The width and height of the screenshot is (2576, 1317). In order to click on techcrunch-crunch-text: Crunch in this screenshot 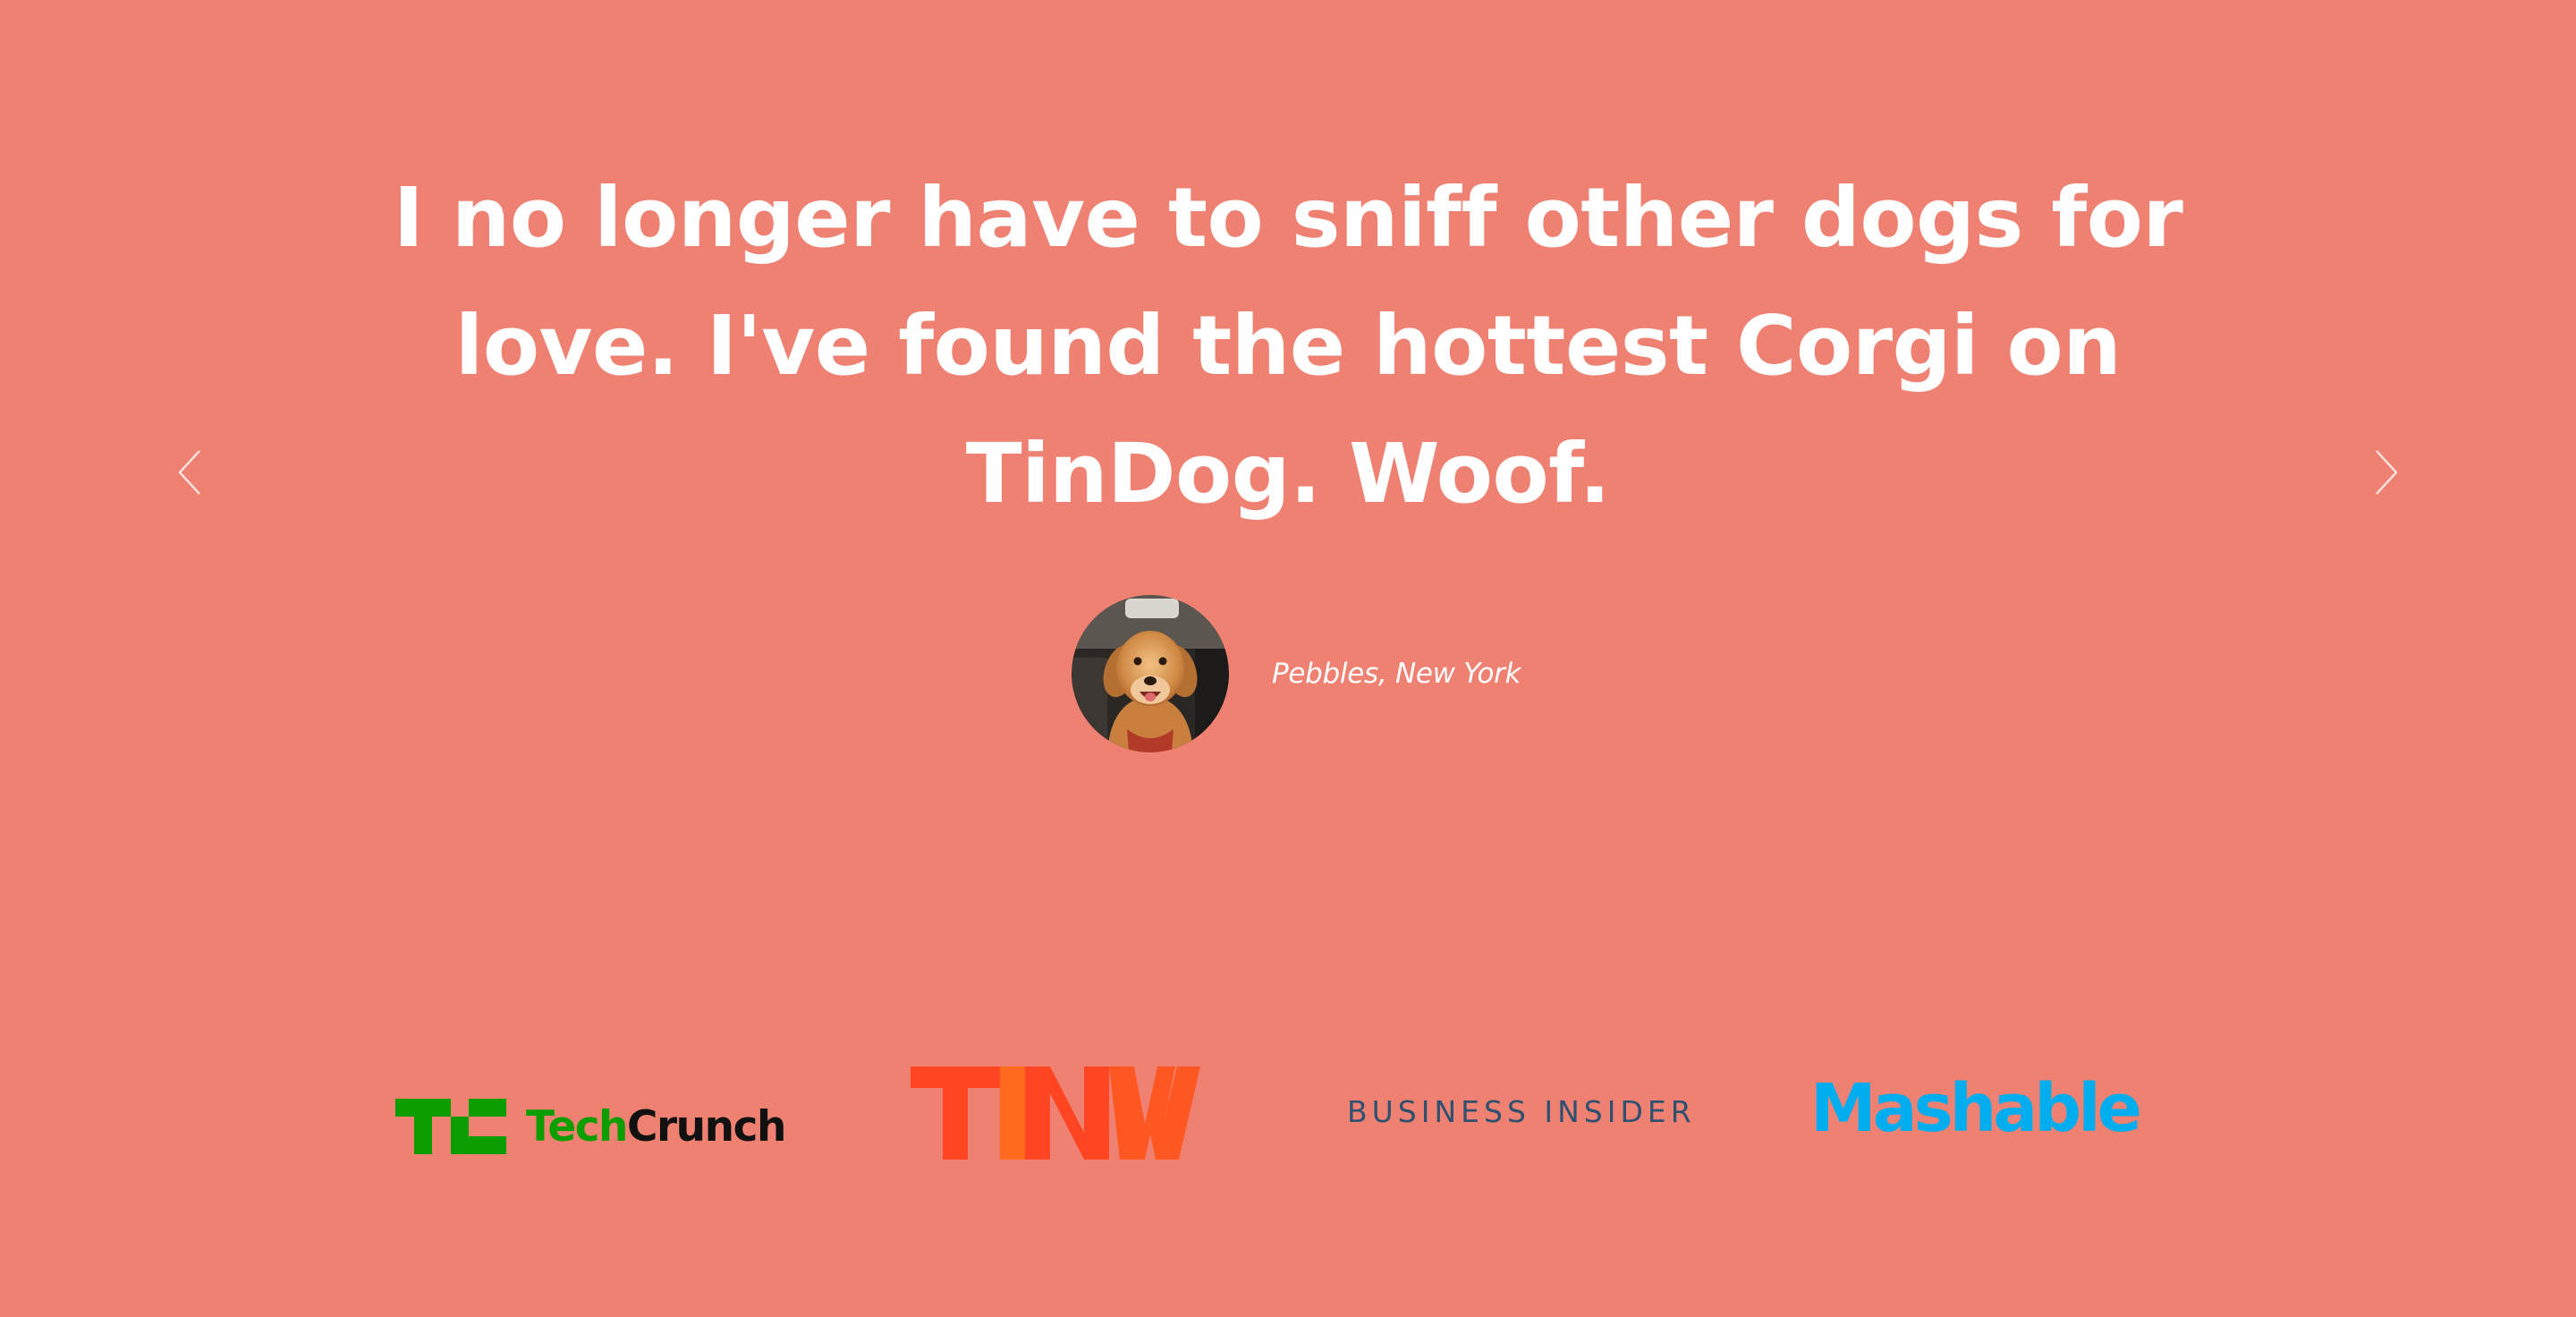, I will do `click(706, 1126)`.